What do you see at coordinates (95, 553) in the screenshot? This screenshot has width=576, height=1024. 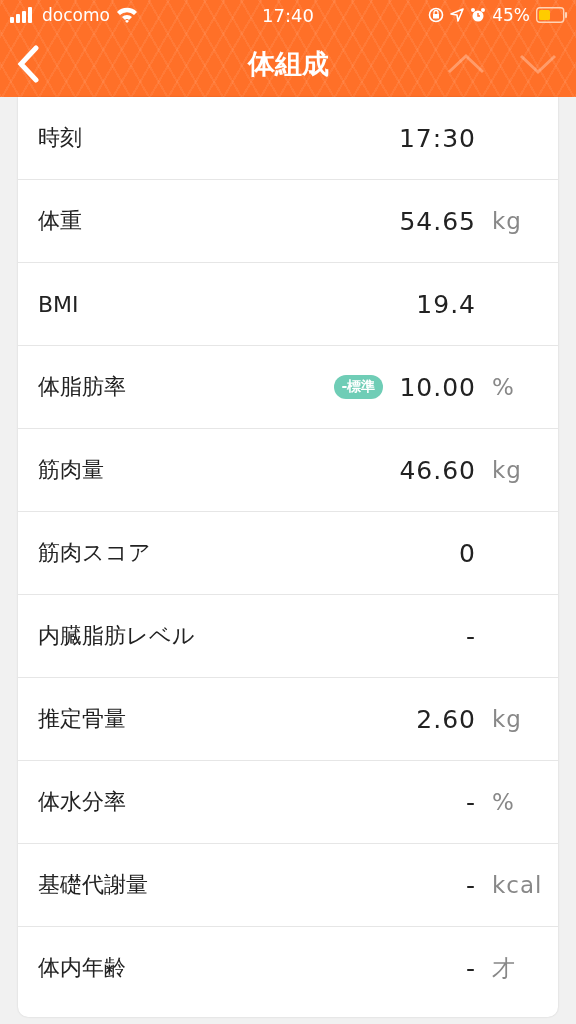 I see `row-label: 筋肉スコア` at bounding box center [95, 553].